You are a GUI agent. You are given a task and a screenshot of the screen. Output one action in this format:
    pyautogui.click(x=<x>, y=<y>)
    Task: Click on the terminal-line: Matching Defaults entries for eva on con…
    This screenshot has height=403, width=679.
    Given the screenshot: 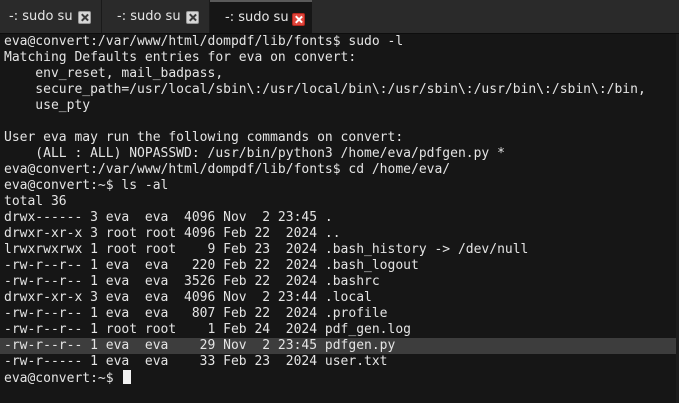 What is the action you would take?
    pyautogui.click(x=180, y=57)
    